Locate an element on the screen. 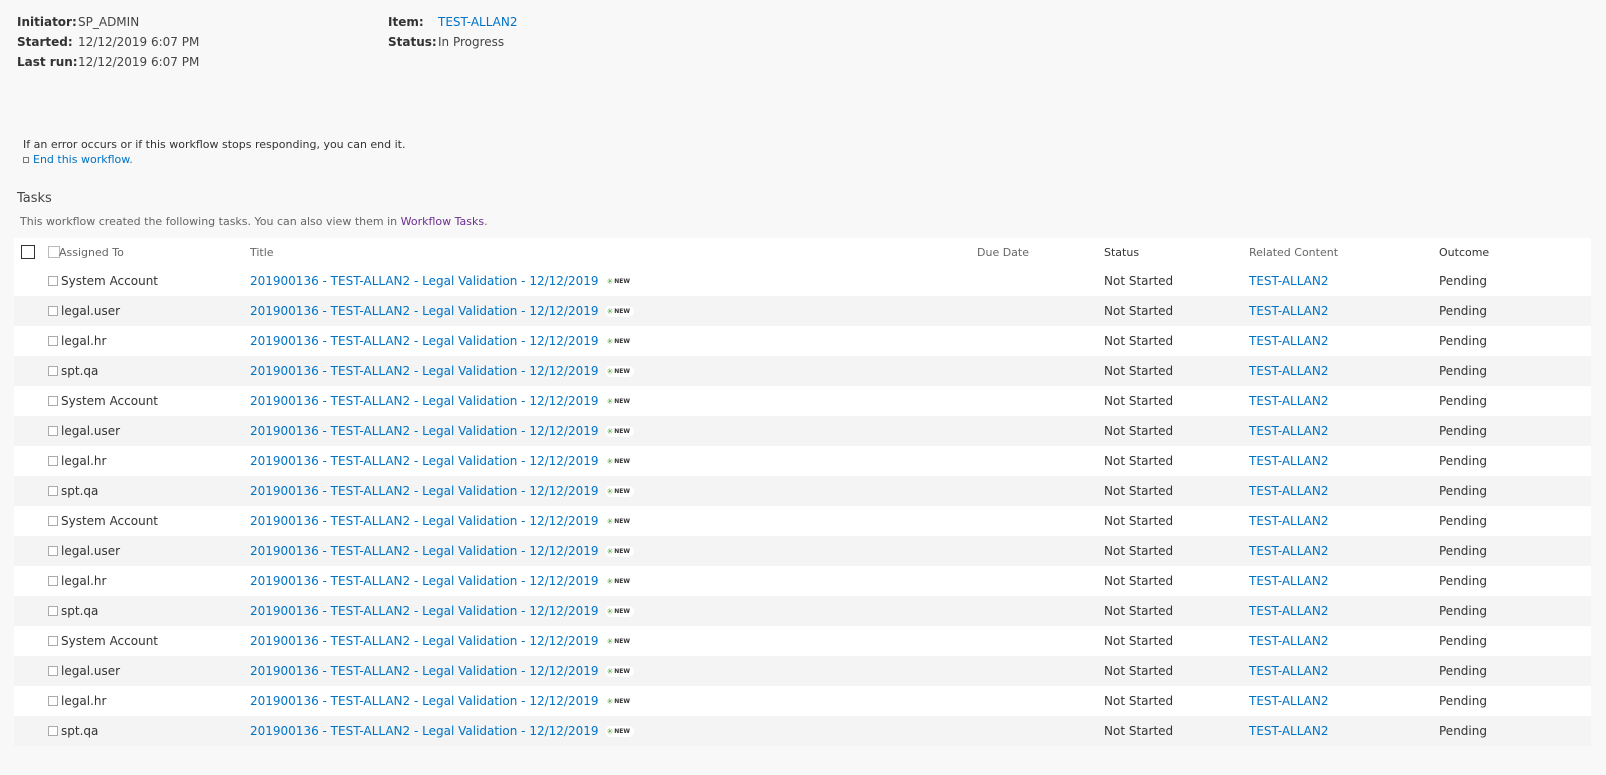 This screenshot has width=1606, height=775. column-header-outcome: Outcome is located at coordinates (1464, 252).